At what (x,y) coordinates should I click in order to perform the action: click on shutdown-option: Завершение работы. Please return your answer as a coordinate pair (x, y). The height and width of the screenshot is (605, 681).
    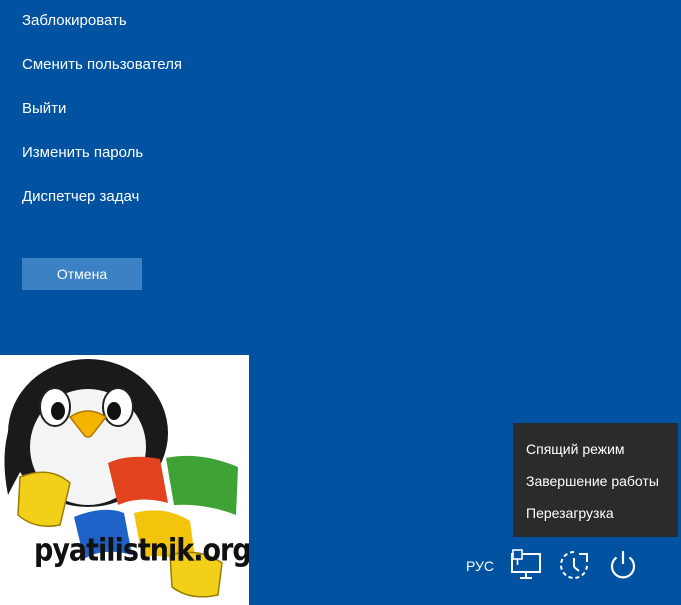
    Looking at the image, I should click on (595, 481).